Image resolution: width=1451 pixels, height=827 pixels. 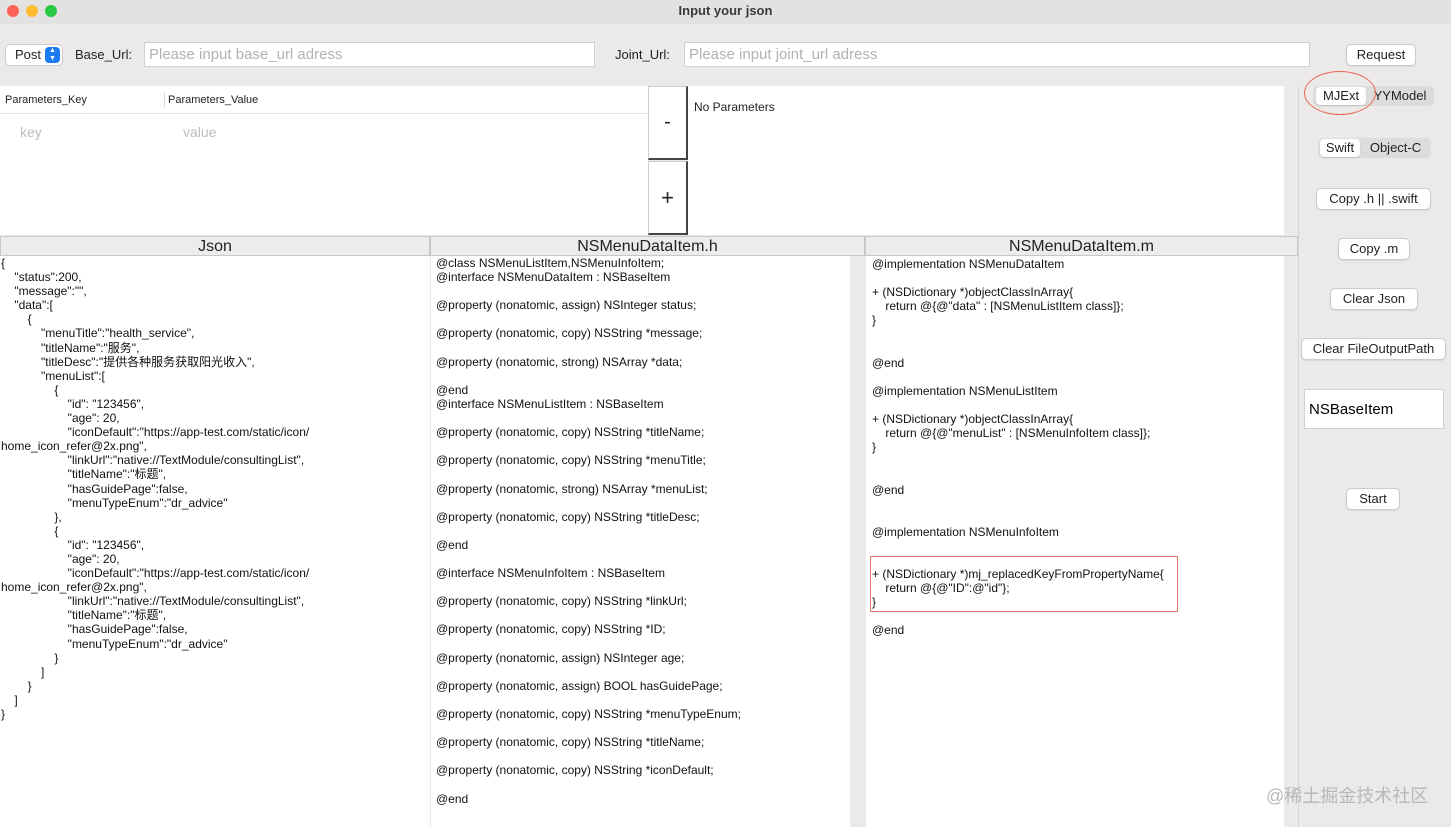 What do you see at coordinates (31, 132) in the screenshot?
I see `key-placeholder: key` at bounding box center [31, 132].